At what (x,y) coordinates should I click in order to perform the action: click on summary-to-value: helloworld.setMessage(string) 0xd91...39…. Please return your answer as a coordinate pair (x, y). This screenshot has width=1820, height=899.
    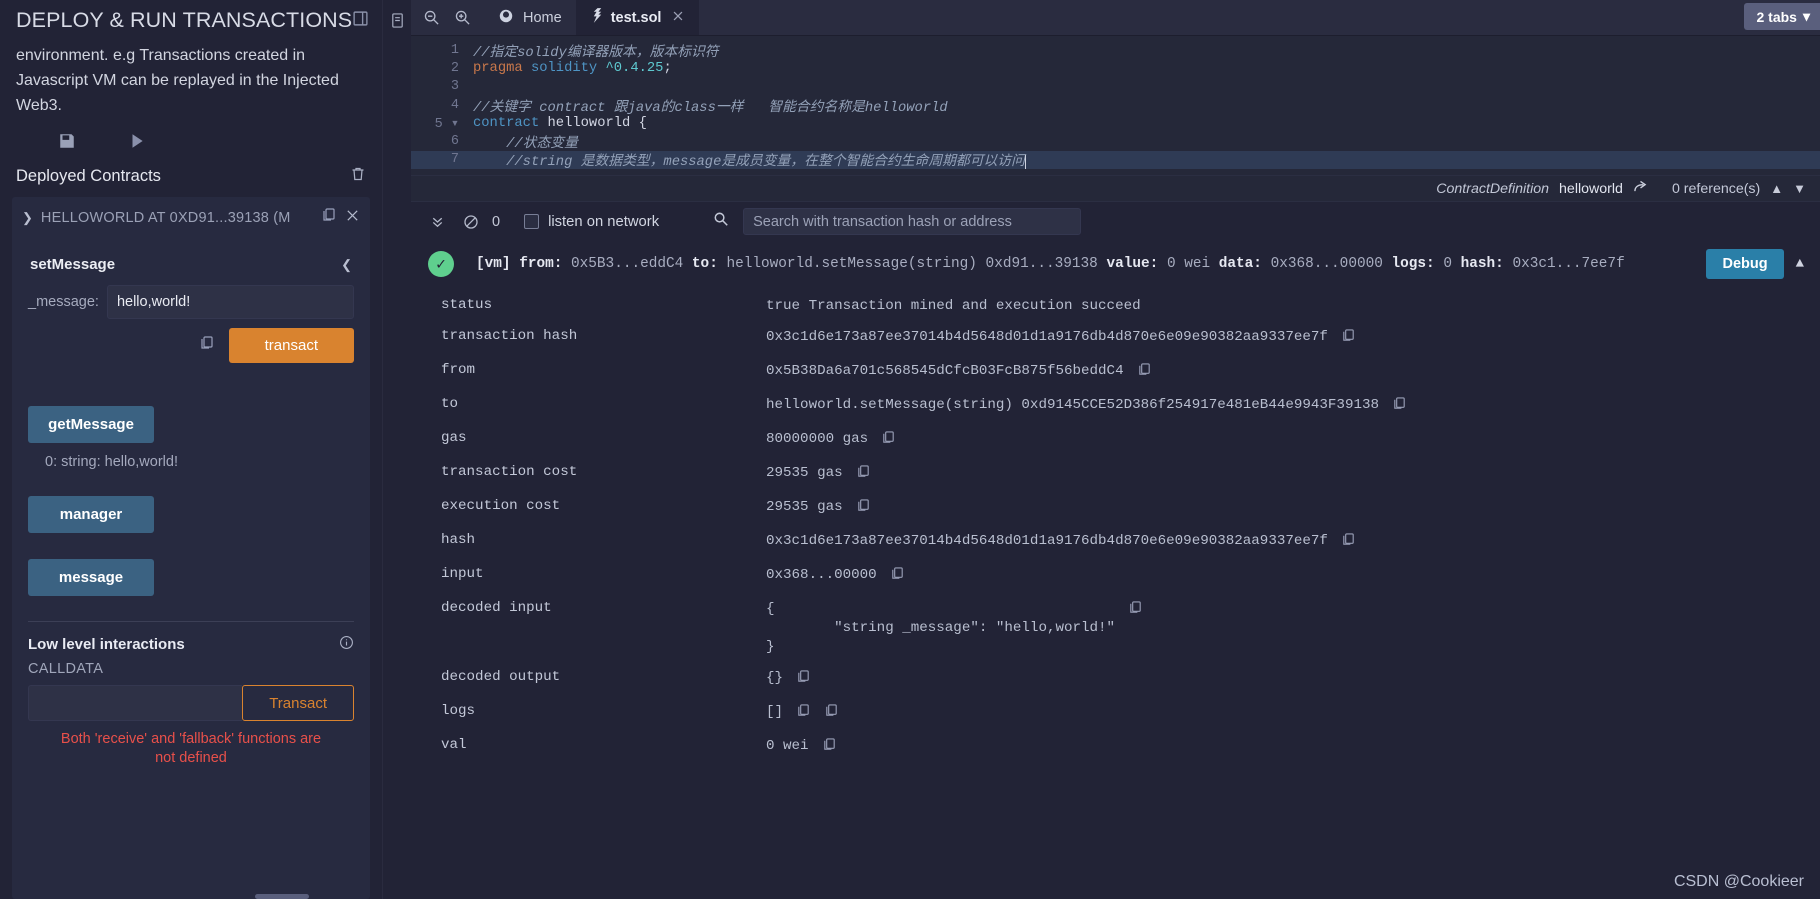
    Looking at the image, I should click on (912, 264).